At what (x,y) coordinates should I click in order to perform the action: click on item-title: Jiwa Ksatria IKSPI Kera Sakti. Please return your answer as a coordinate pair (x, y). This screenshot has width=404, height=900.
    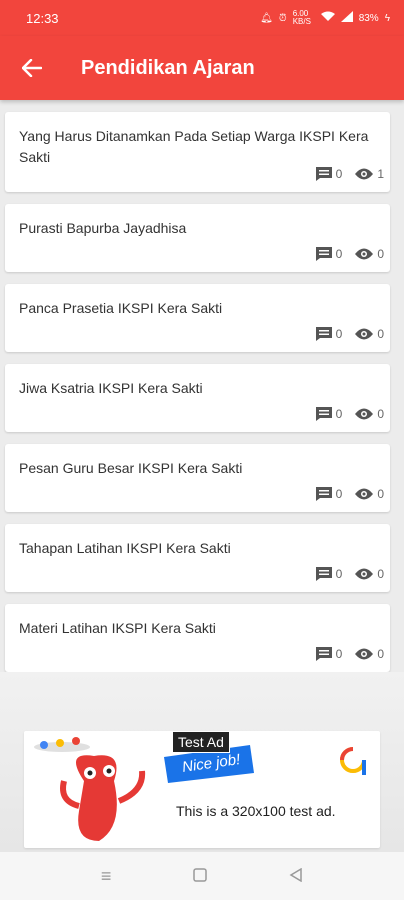
    Looking at the image, I should click on (111, 388).